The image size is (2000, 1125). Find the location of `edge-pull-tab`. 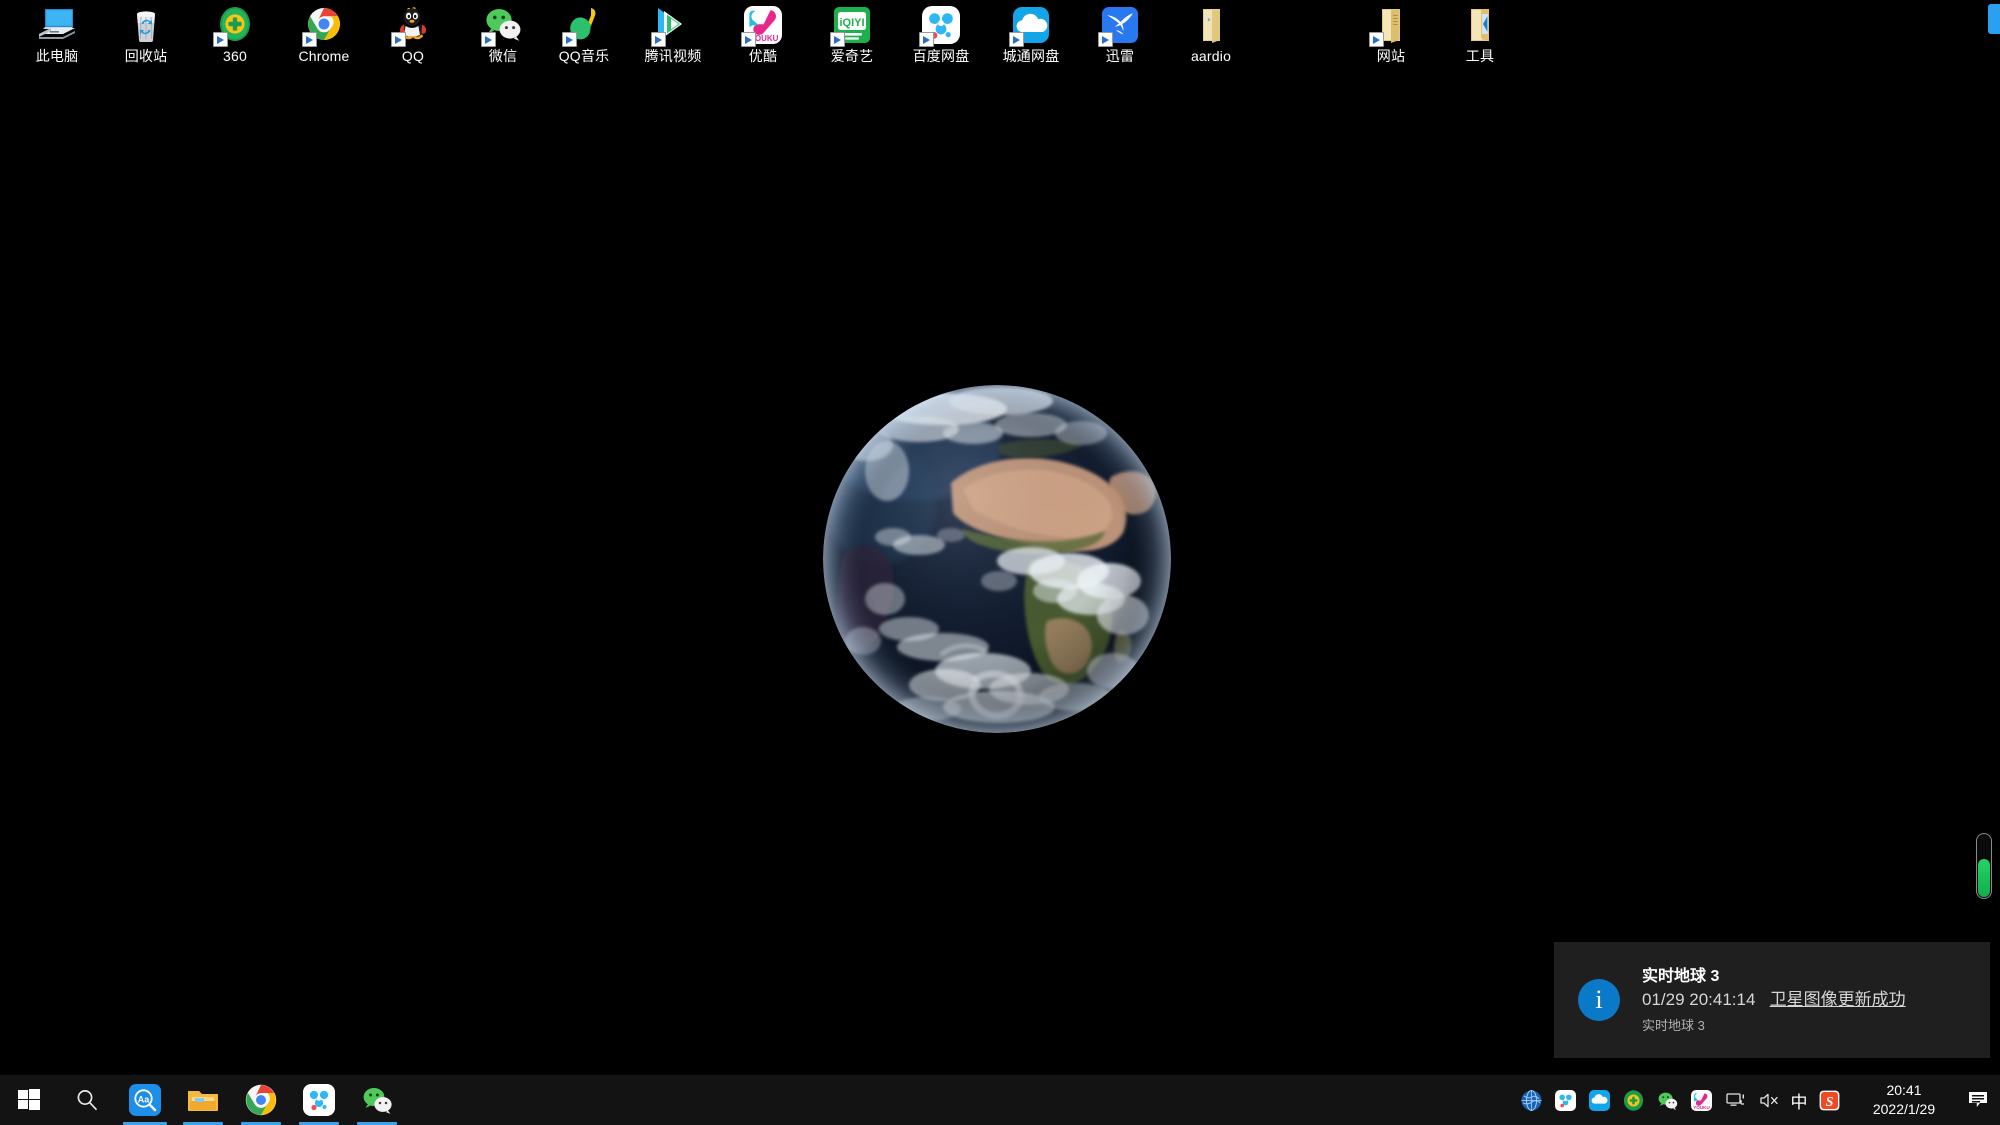

edge-pull-tab is located at coordinates (1994, 19).